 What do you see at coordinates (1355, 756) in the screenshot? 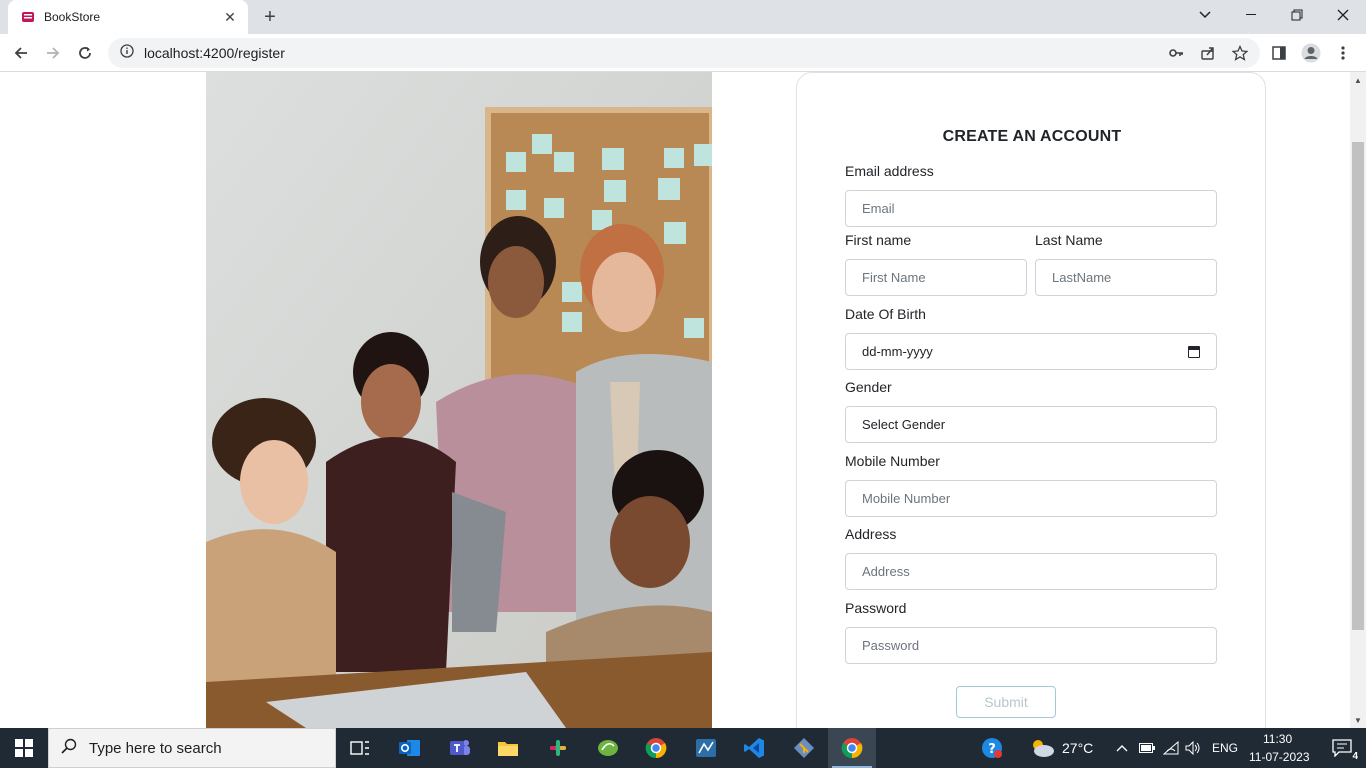
I see `notification-count: 4` at bounding box center [1355, 756].